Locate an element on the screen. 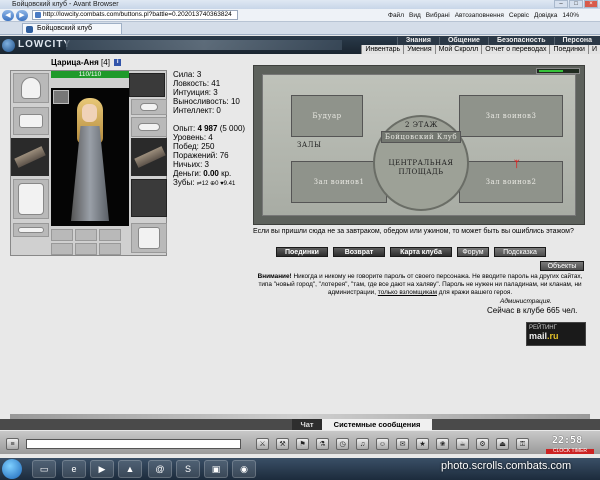 This screenshot has height=480, width=600. minimize-button: – is located at coordinates (561, 4).